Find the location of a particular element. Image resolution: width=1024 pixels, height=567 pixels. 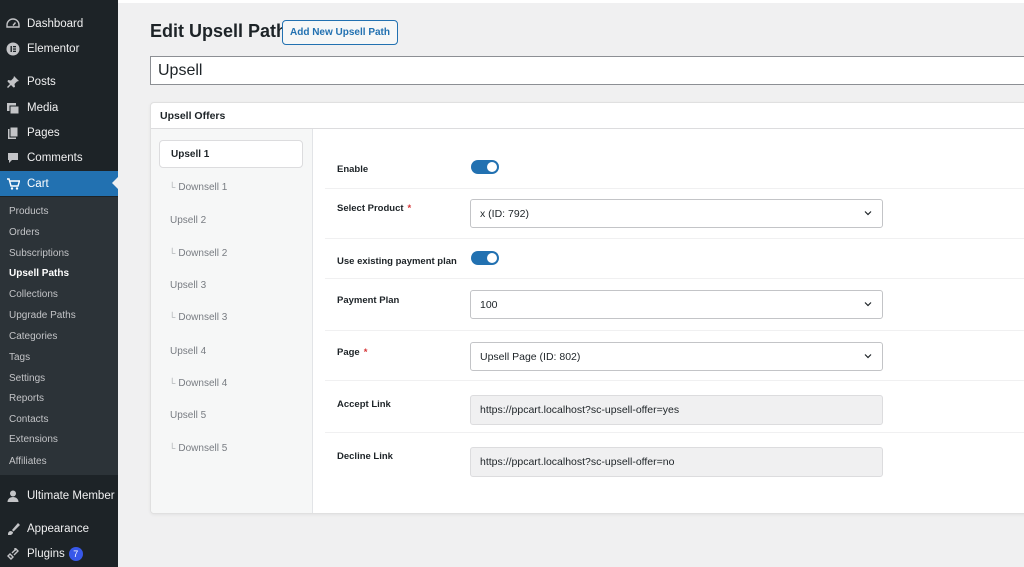

offer-label: Upsell 3 is located at coordinates (188, 285).